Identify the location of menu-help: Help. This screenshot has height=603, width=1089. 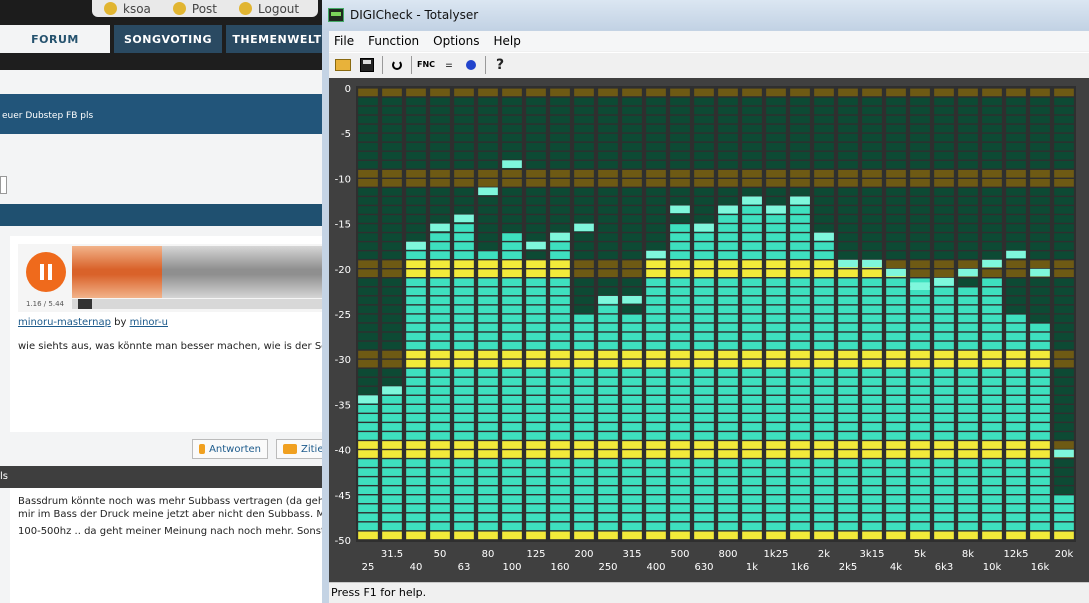
(506, 41).